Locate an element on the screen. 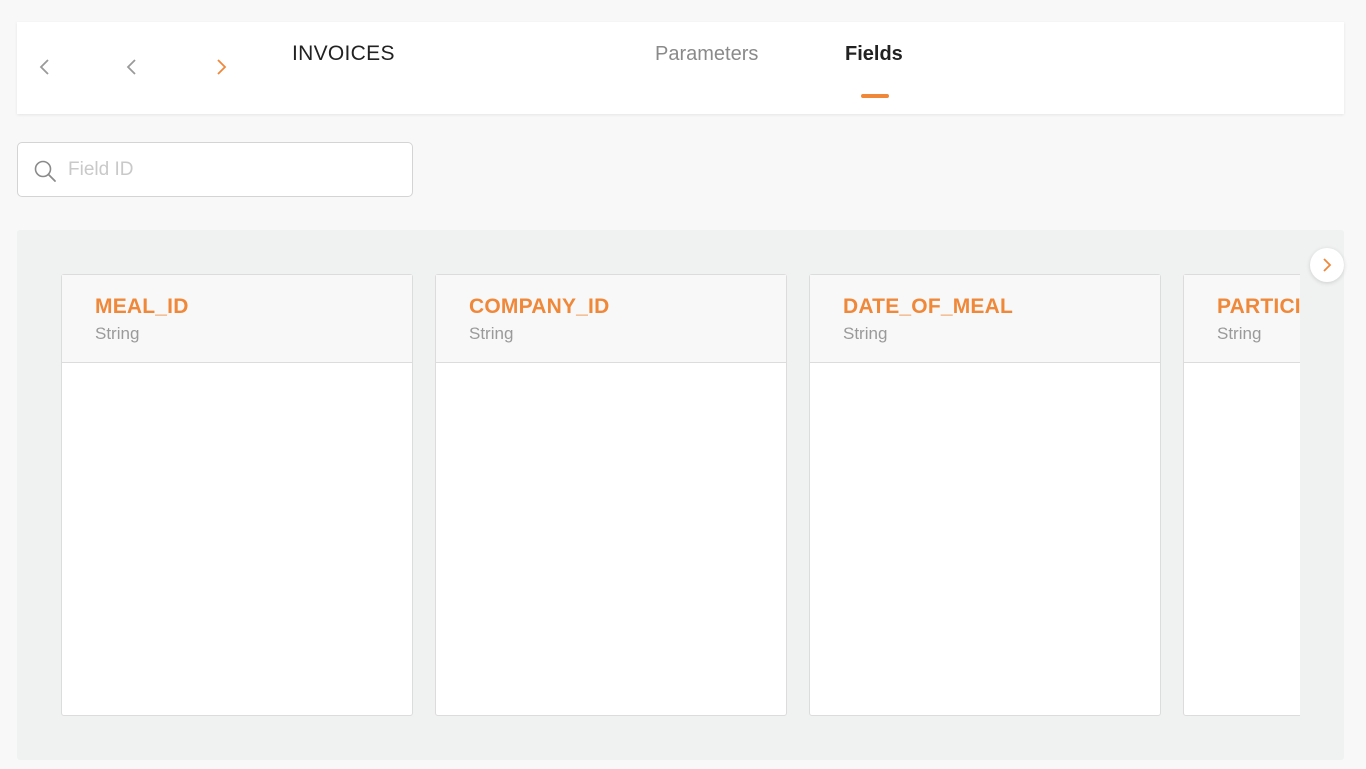 The image size is (1366, 769). field-card-header: PARTICI String is located at coordinates (1242, 319).